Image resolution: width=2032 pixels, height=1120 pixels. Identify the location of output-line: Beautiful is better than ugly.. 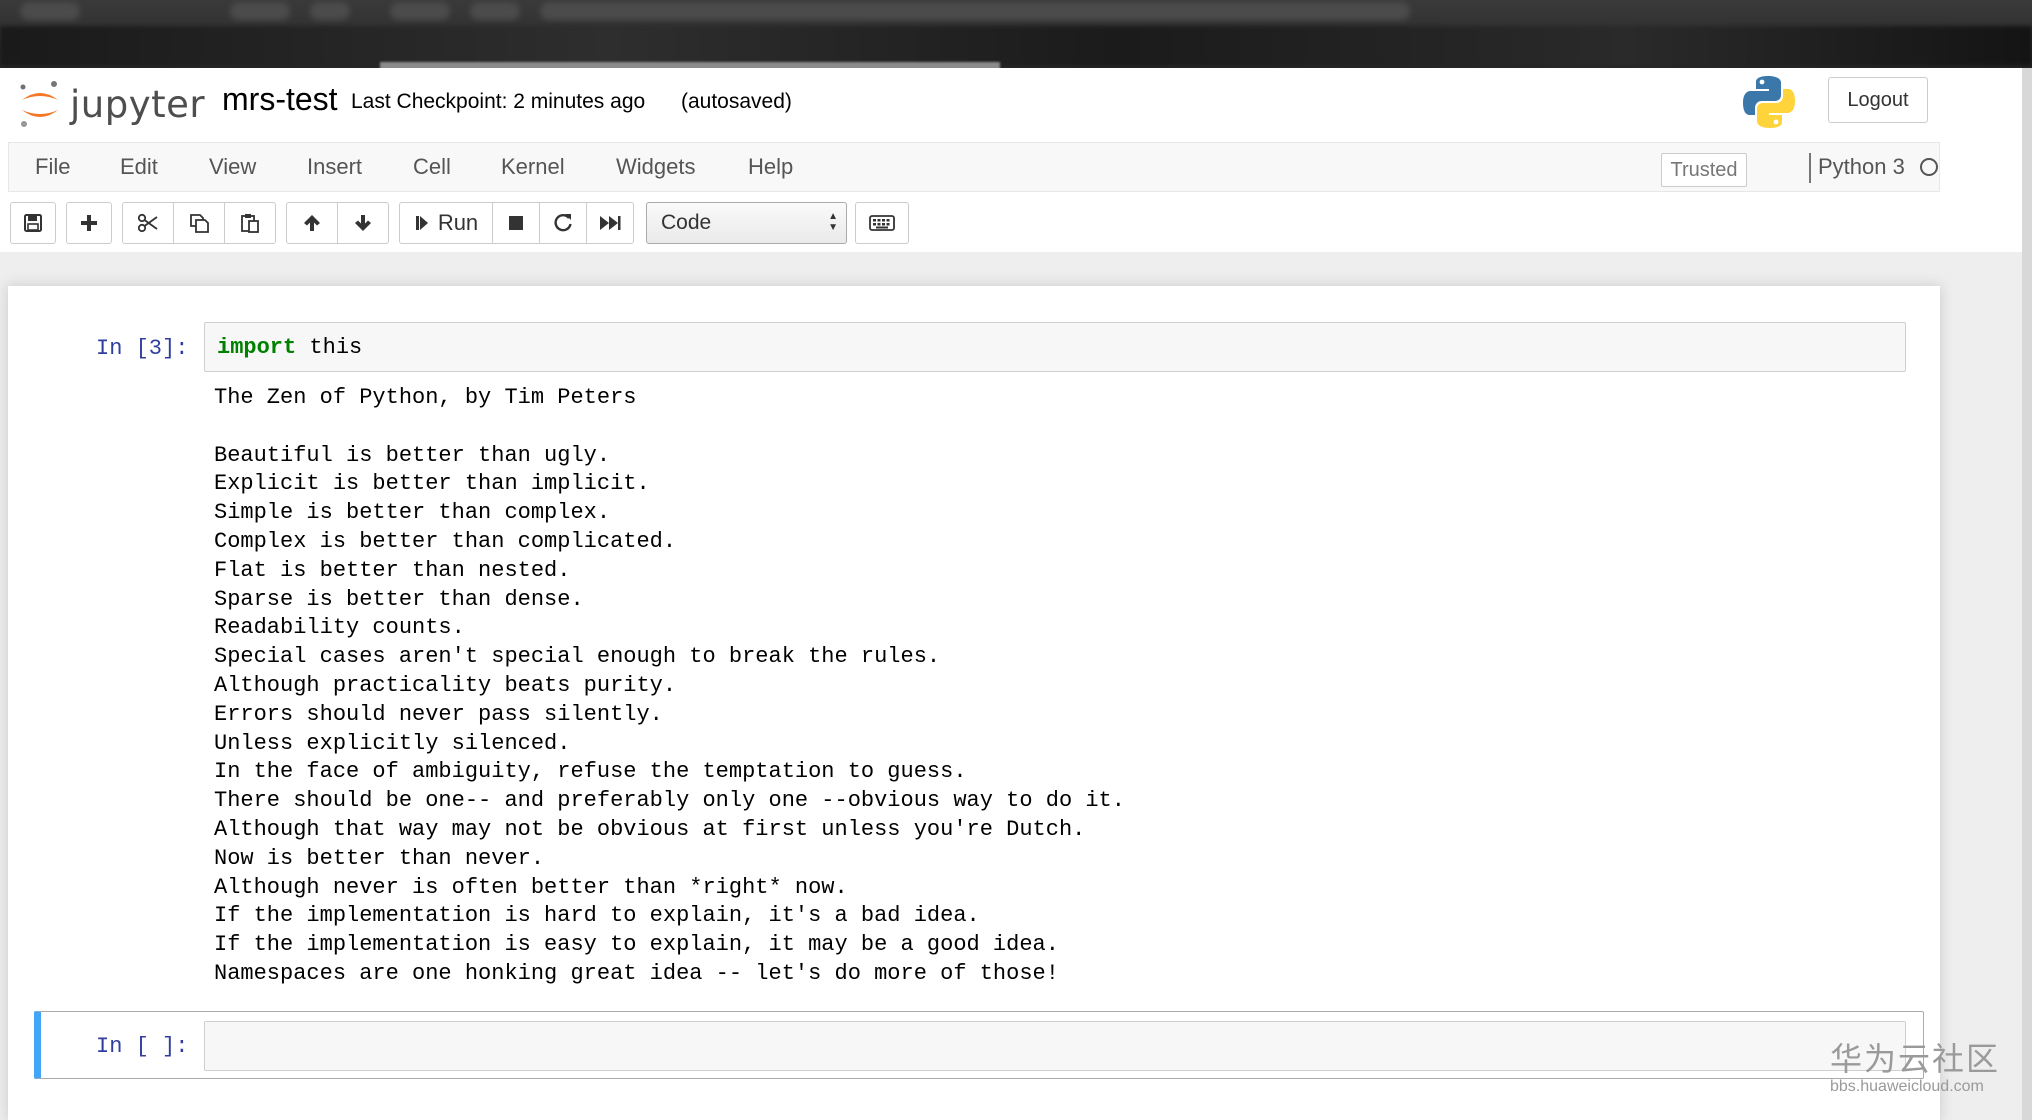
(412, 455).